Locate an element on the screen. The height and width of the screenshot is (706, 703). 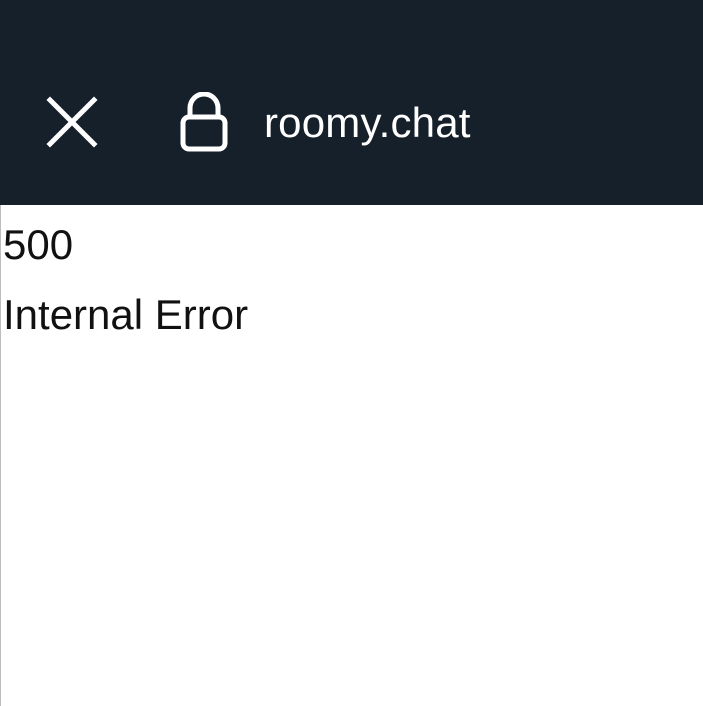
url-text: roomy.chat is located at coordinates (367, 123).